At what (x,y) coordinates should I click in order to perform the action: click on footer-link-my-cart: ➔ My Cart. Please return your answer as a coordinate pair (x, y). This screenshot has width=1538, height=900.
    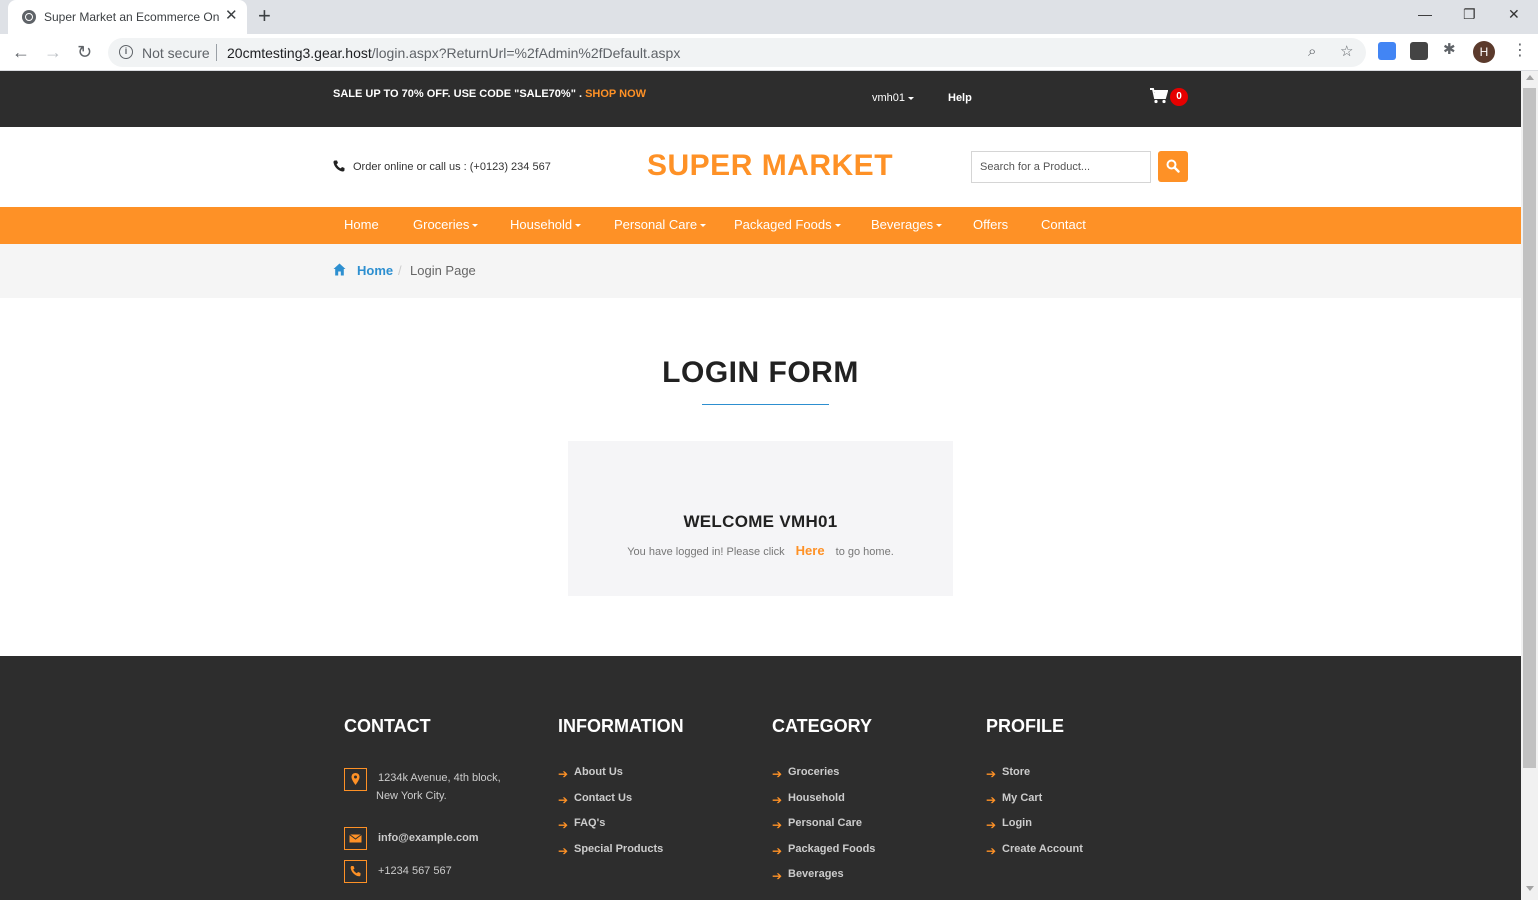
    Looking at the image, I should click on (1086, 805).